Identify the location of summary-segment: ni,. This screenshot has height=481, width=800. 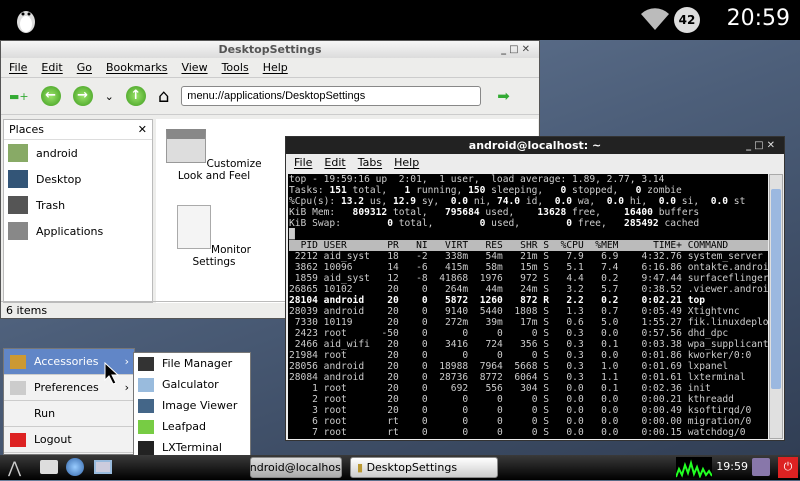
(482, 201).